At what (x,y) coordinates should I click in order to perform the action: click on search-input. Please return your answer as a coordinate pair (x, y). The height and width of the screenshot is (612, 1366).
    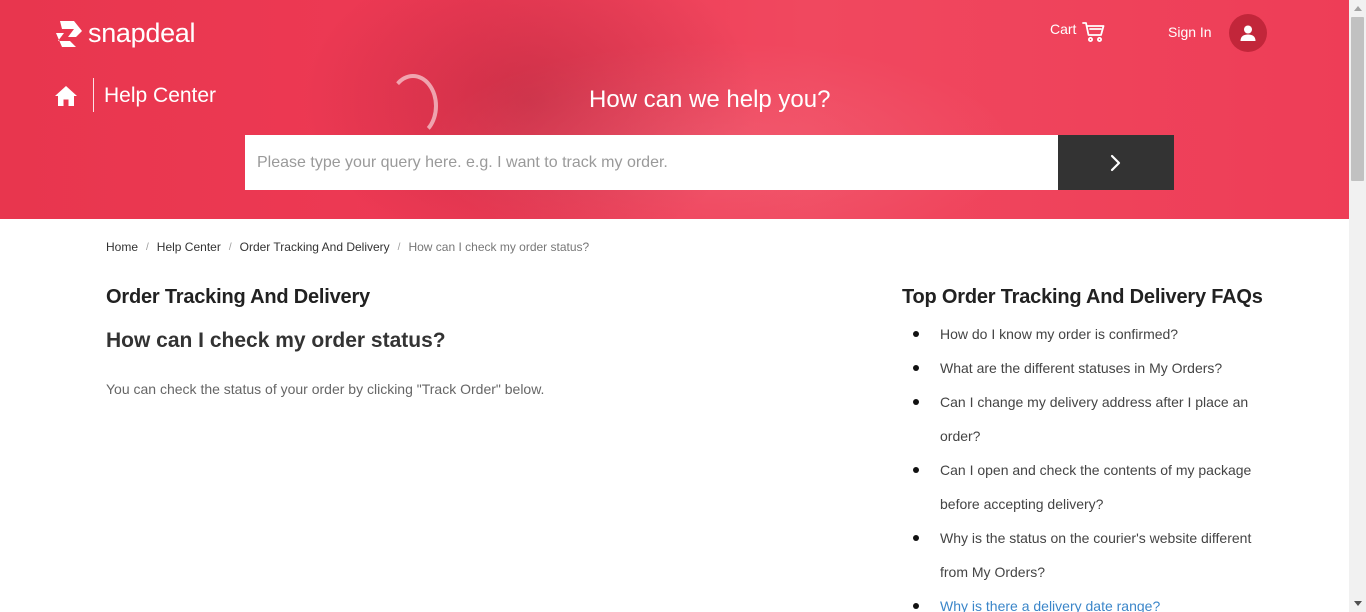
    Looking at the image, I should click on (651, 162).